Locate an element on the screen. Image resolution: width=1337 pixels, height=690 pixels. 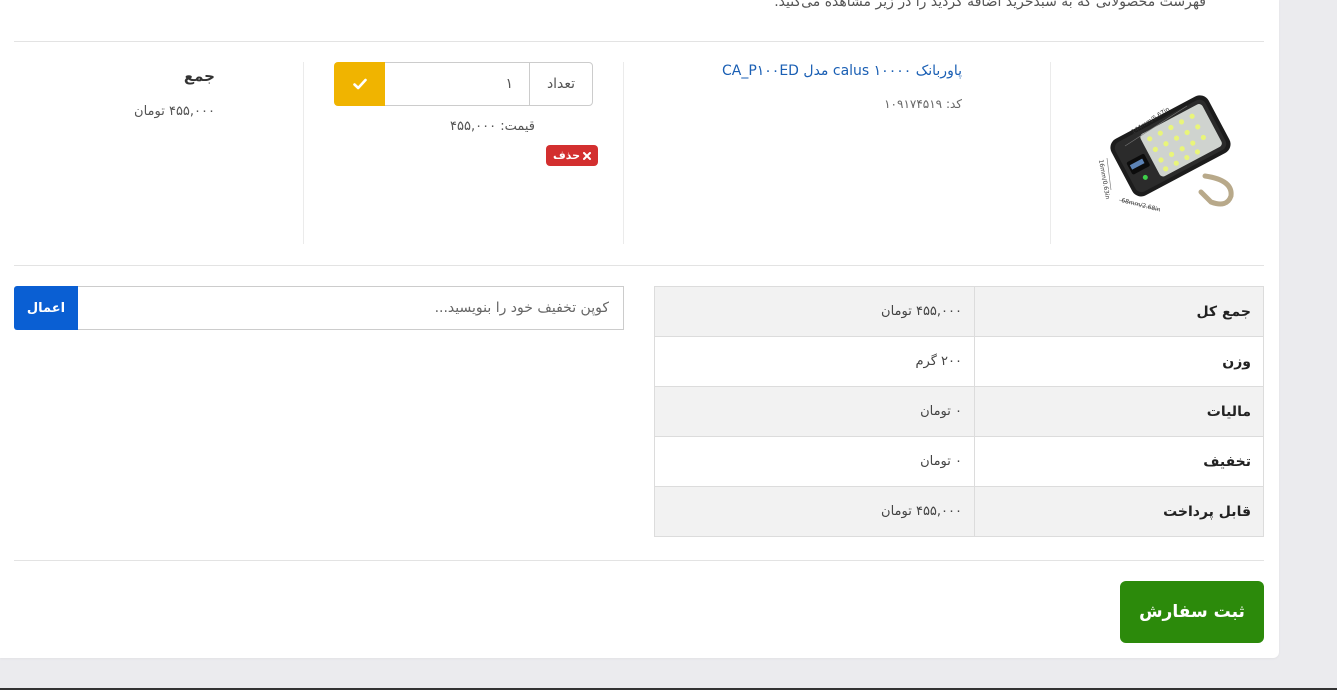
totals-label: مالیات is located at coordinates (1119, 411).